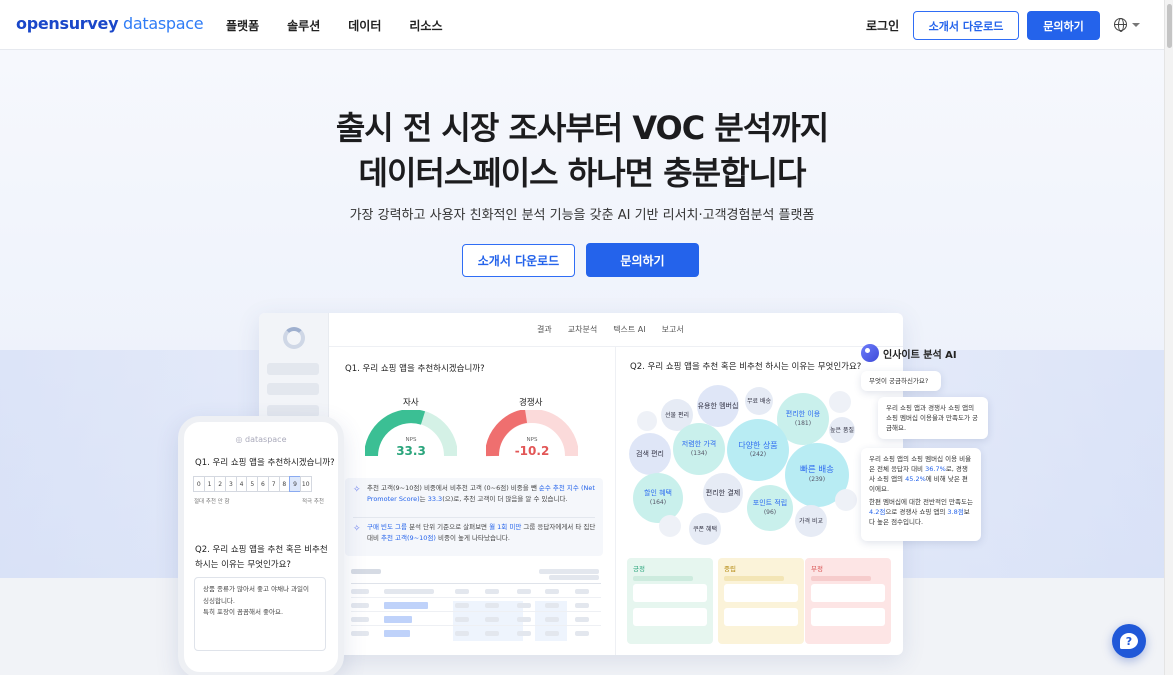  Describe the element at coordinates (882, 25) in the screenshot. I see `login-link: 로그인` at that location.